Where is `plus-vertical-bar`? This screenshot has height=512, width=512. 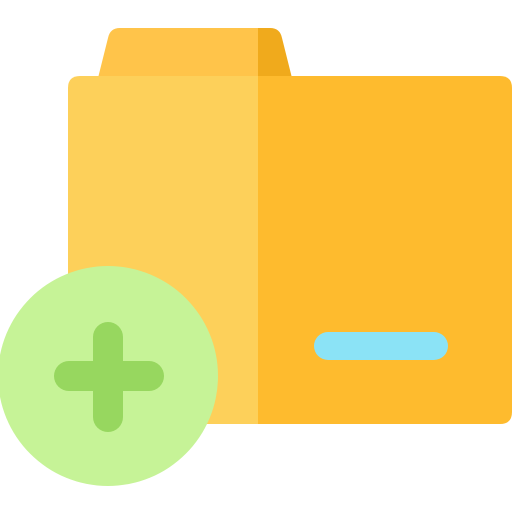 plus-vertical-bar is located at coordinates (108, 377).